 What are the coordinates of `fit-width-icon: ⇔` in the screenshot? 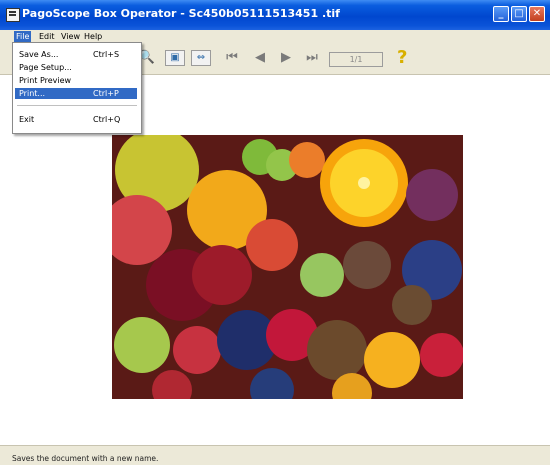 It's located at (201, 58).